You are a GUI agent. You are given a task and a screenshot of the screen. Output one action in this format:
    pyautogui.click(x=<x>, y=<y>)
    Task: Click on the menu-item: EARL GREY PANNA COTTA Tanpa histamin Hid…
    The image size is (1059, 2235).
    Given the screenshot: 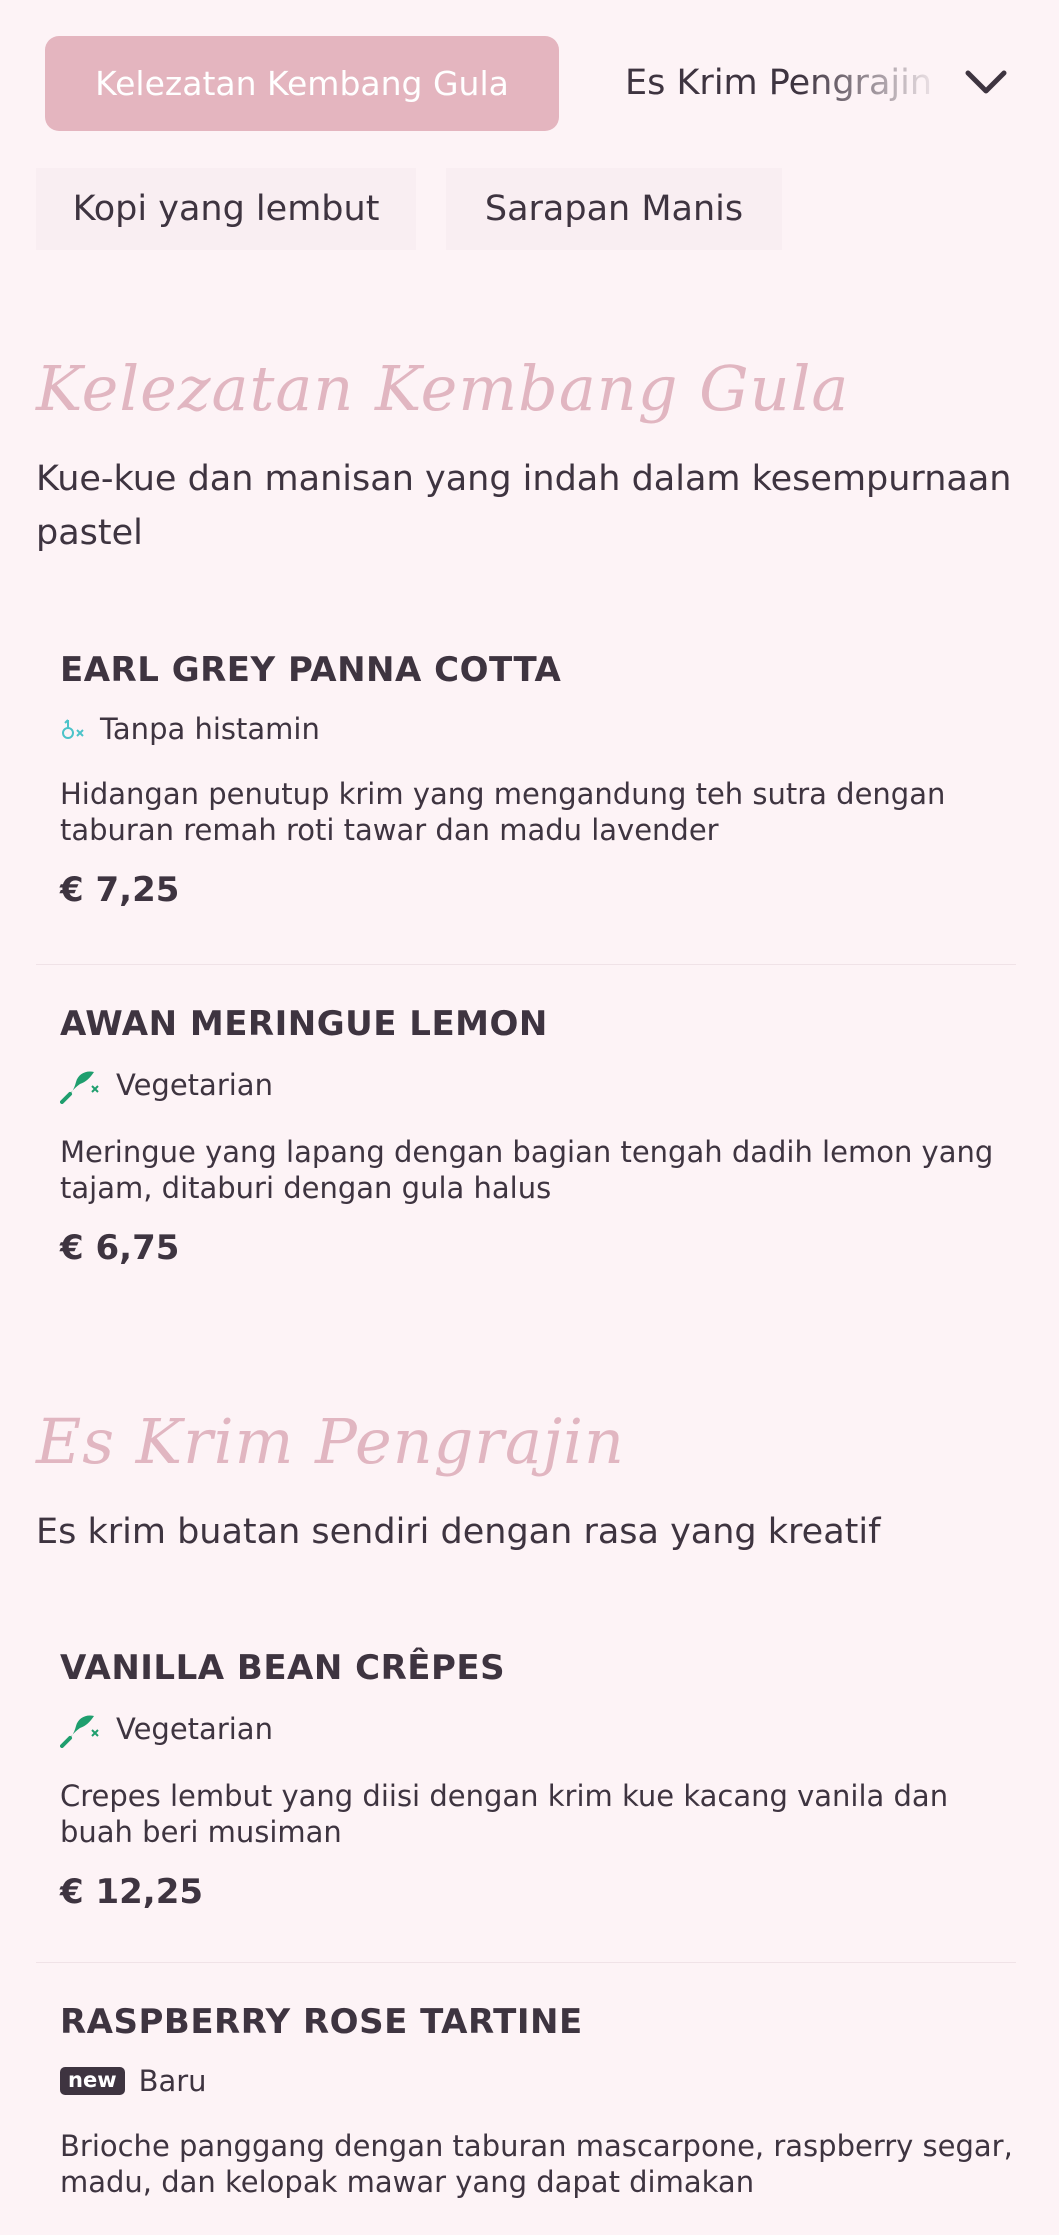 What is the action you would take?
    pyautogui.click(x=540, y=780)
    